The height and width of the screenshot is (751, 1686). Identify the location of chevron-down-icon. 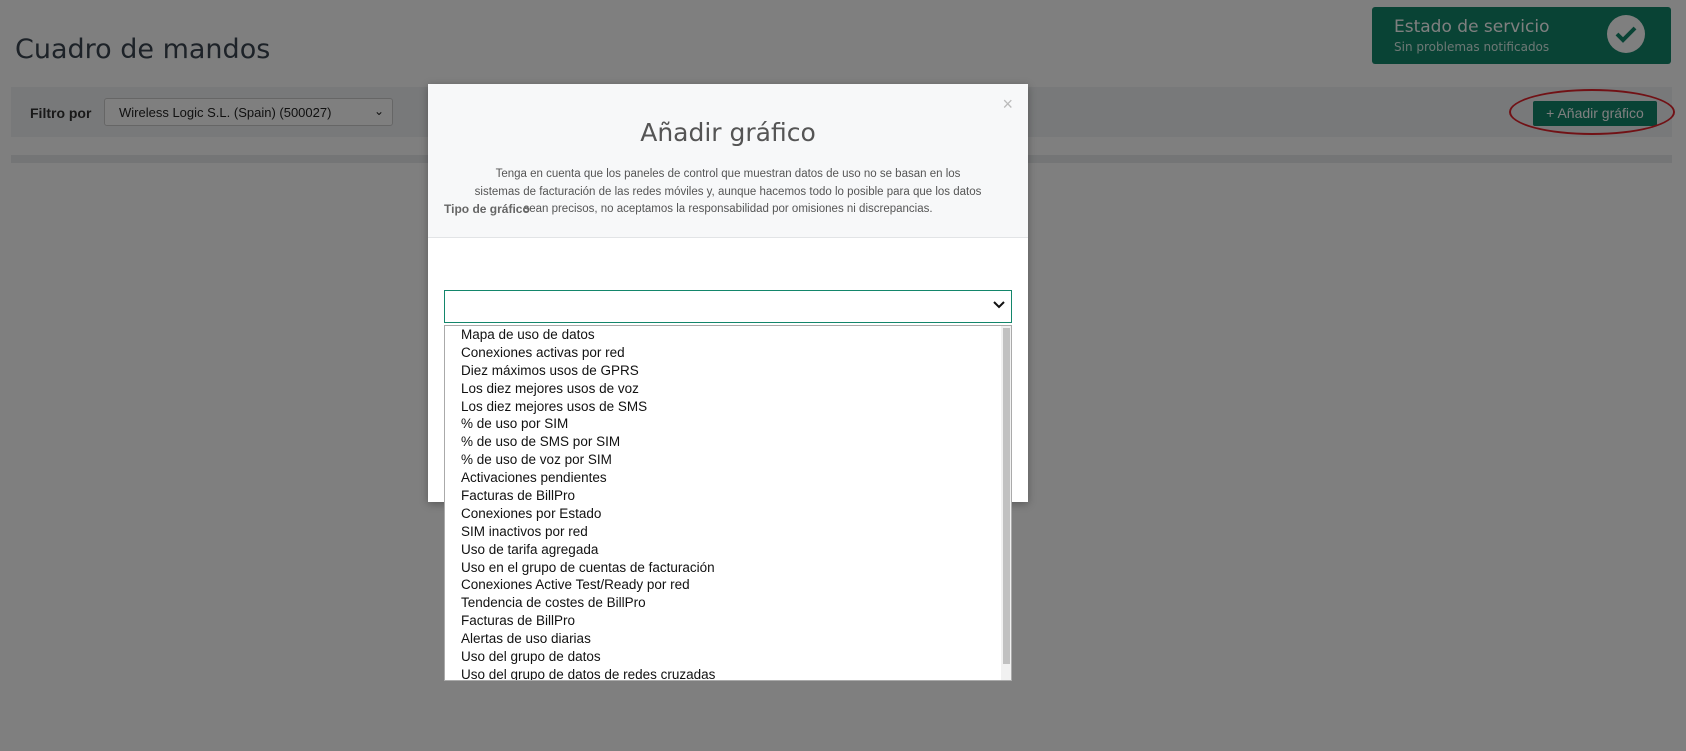
(999, 306).